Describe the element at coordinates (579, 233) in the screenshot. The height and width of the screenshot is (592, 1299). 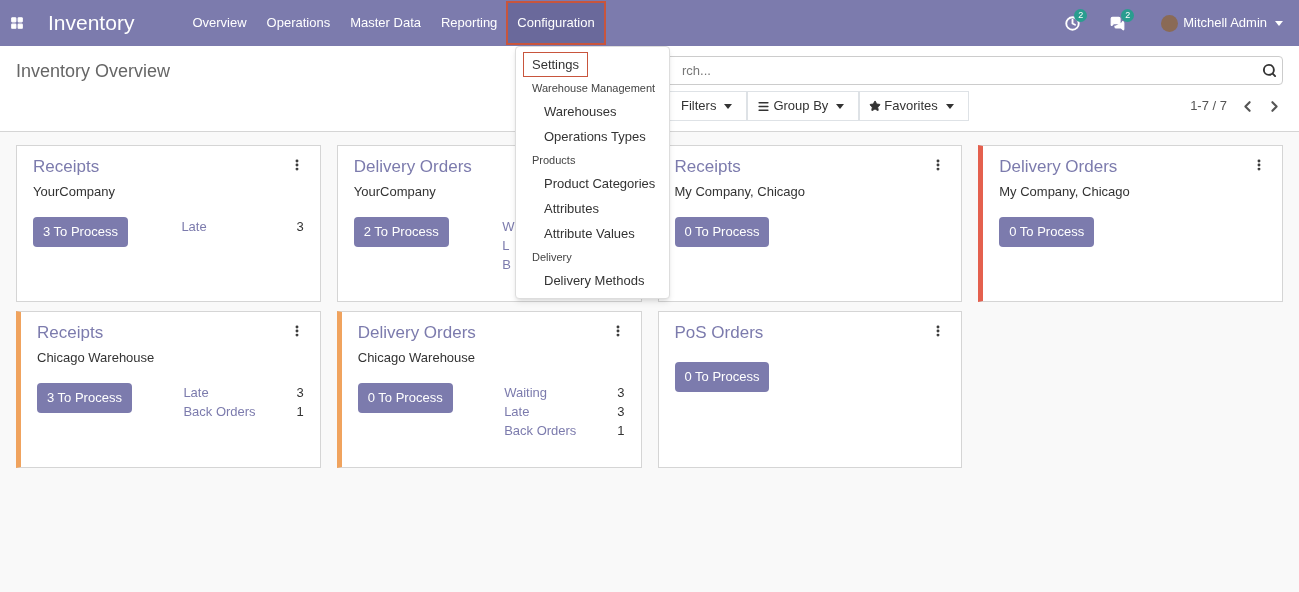
I see `dropdown-menu-item: Attribute Values` at that location.